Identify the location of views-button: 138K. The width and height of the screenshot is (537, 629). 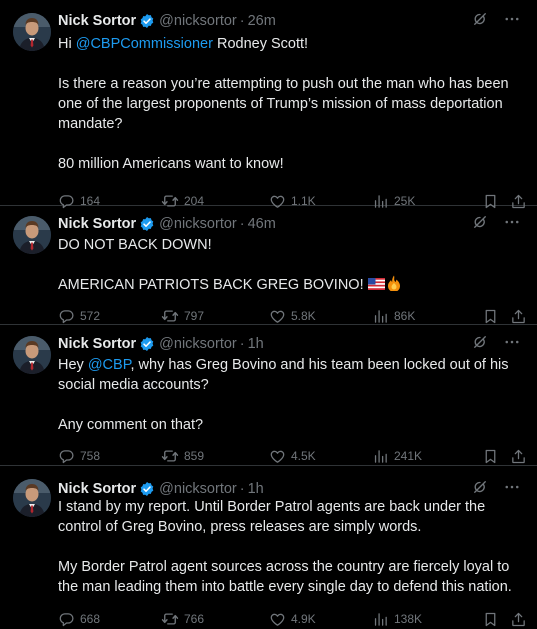
(397, 619).